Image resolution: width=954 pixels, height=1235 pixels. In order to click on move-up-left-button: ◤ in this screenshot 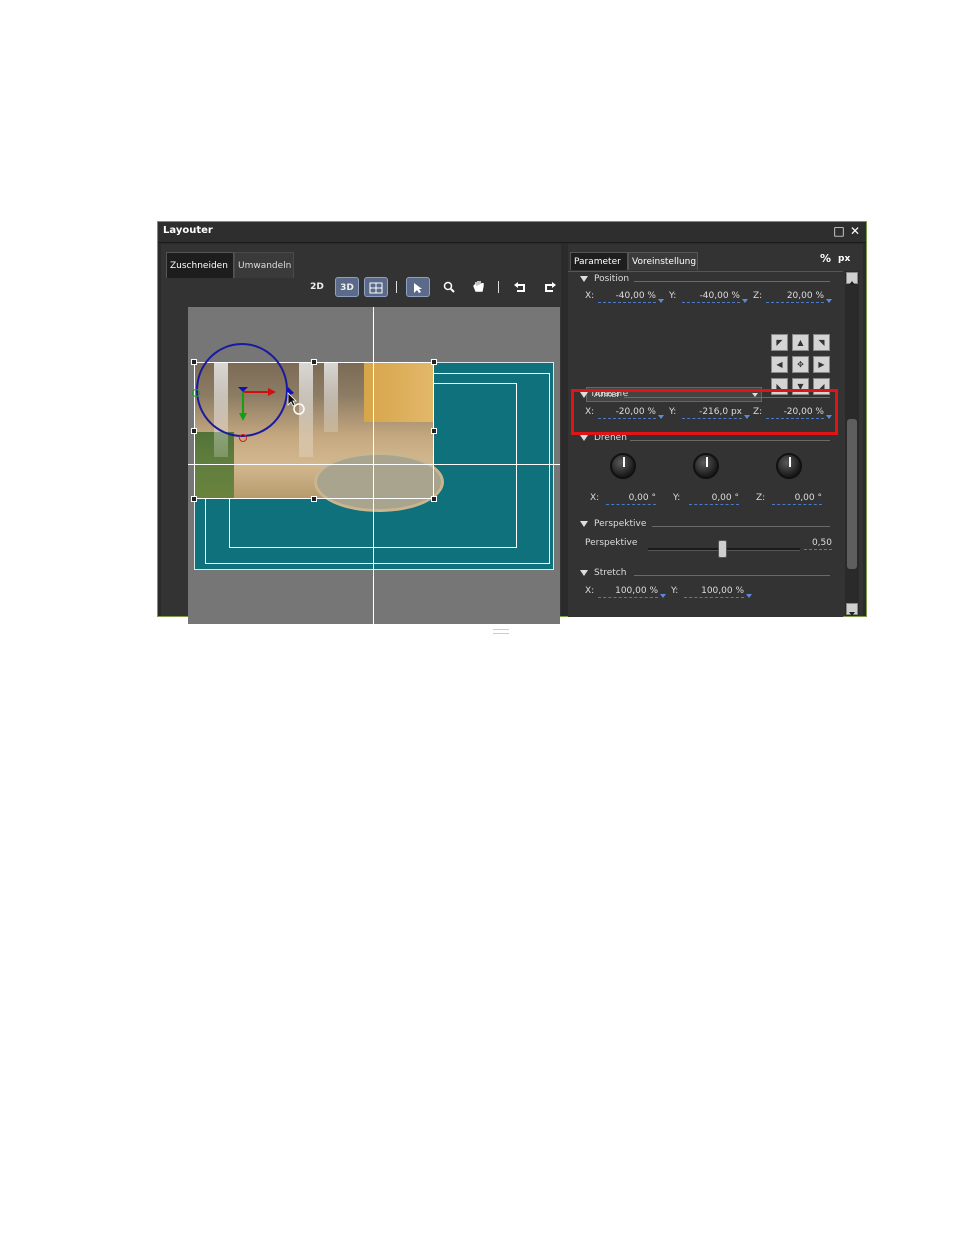, I will do `click(779, 342)`.